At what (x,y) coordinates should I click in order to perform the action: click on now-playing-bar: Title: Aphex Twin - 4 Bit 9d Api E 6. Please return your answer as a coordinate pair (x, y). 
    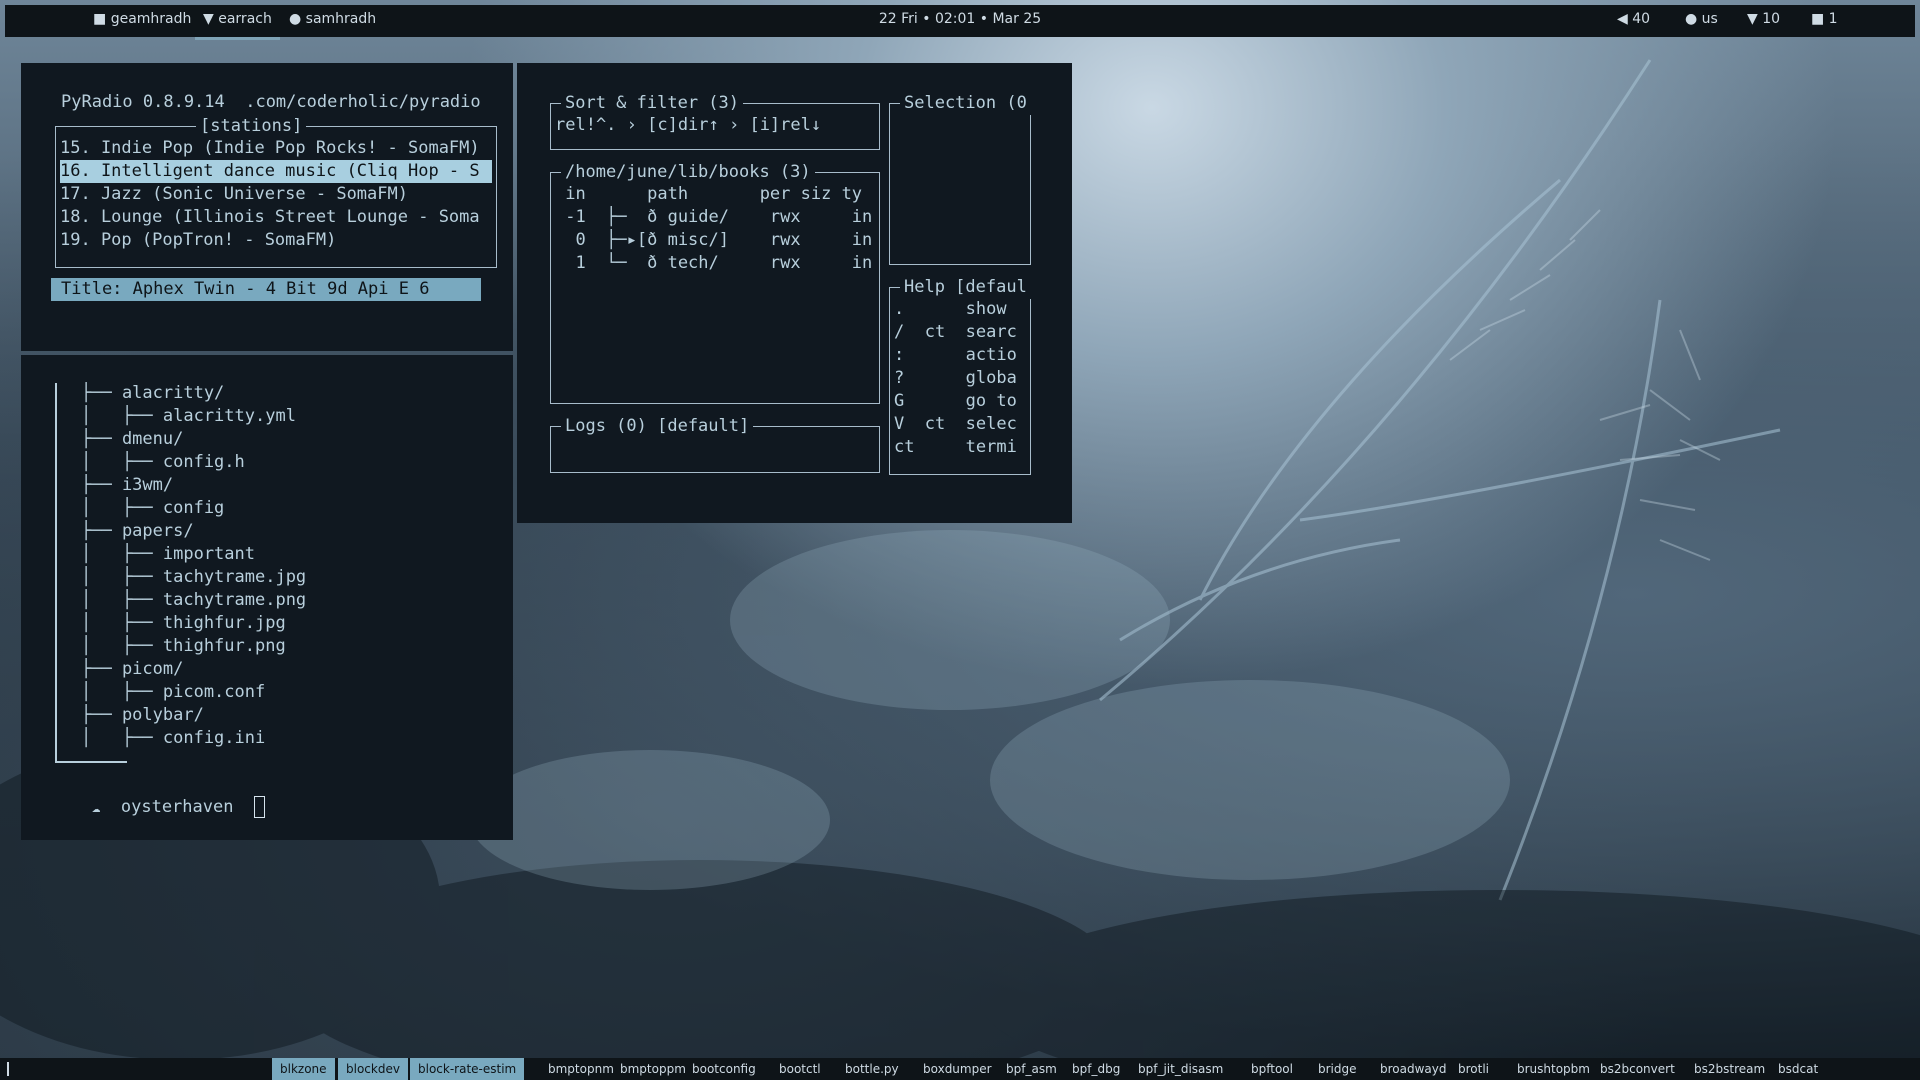
    Looking at the image, I should click on (266, 289).